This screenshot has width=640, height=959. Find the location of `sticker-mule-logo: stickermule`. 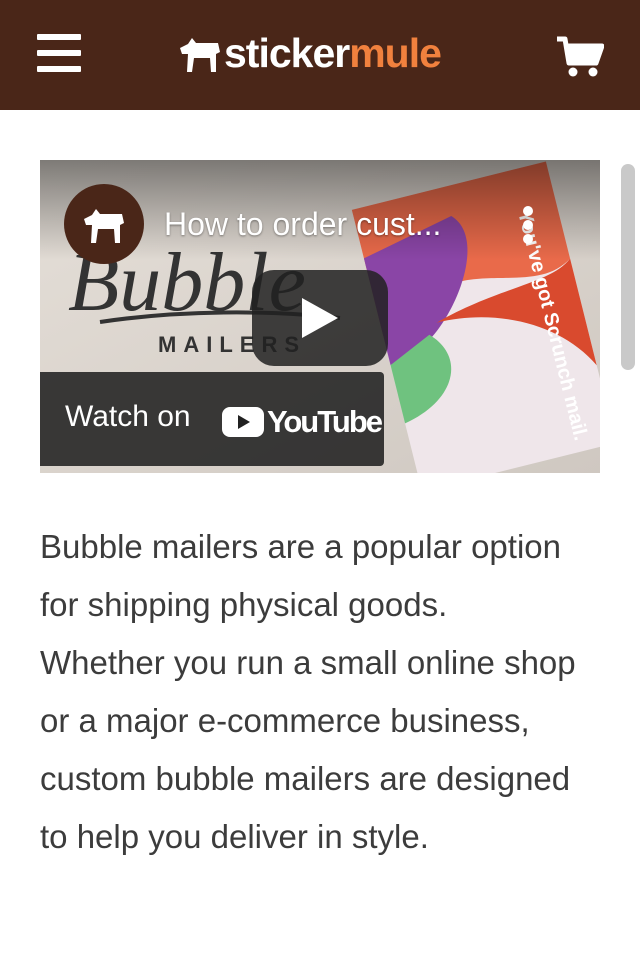

sticker-mule-logo: stickermule is located at coordinates (310, 53).